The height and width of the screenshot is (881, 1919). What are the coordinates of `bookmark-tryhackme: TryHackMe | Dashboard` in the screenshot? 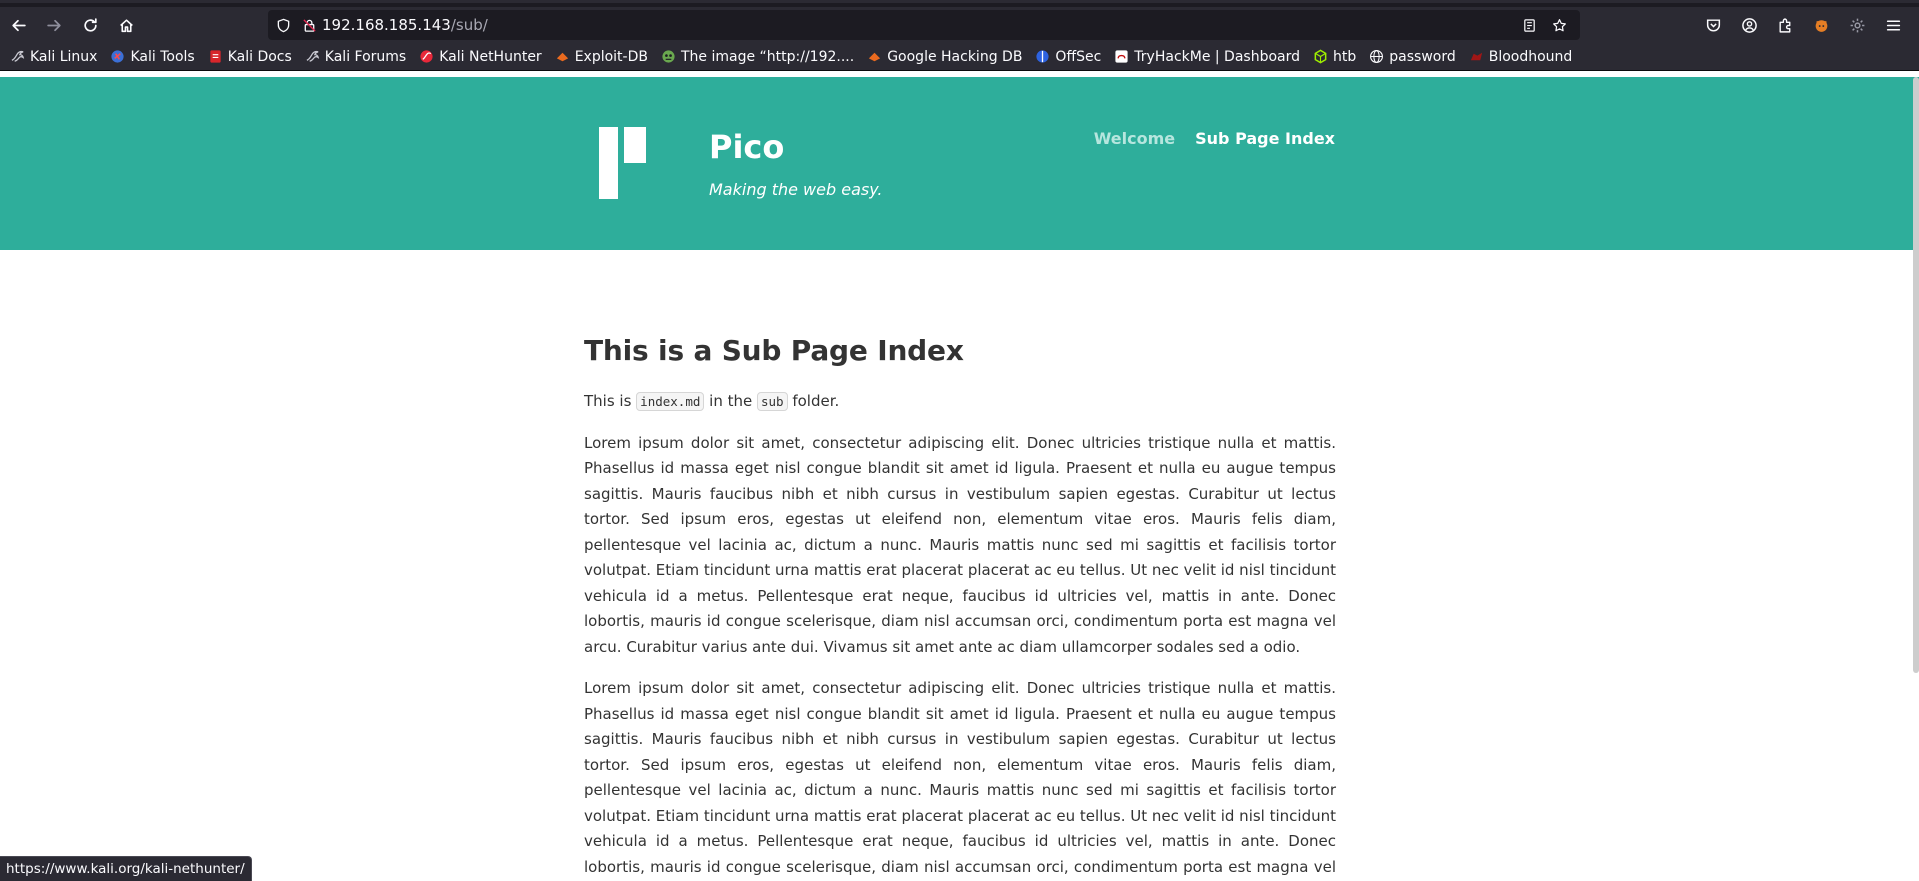 It's located at (1207, 57).